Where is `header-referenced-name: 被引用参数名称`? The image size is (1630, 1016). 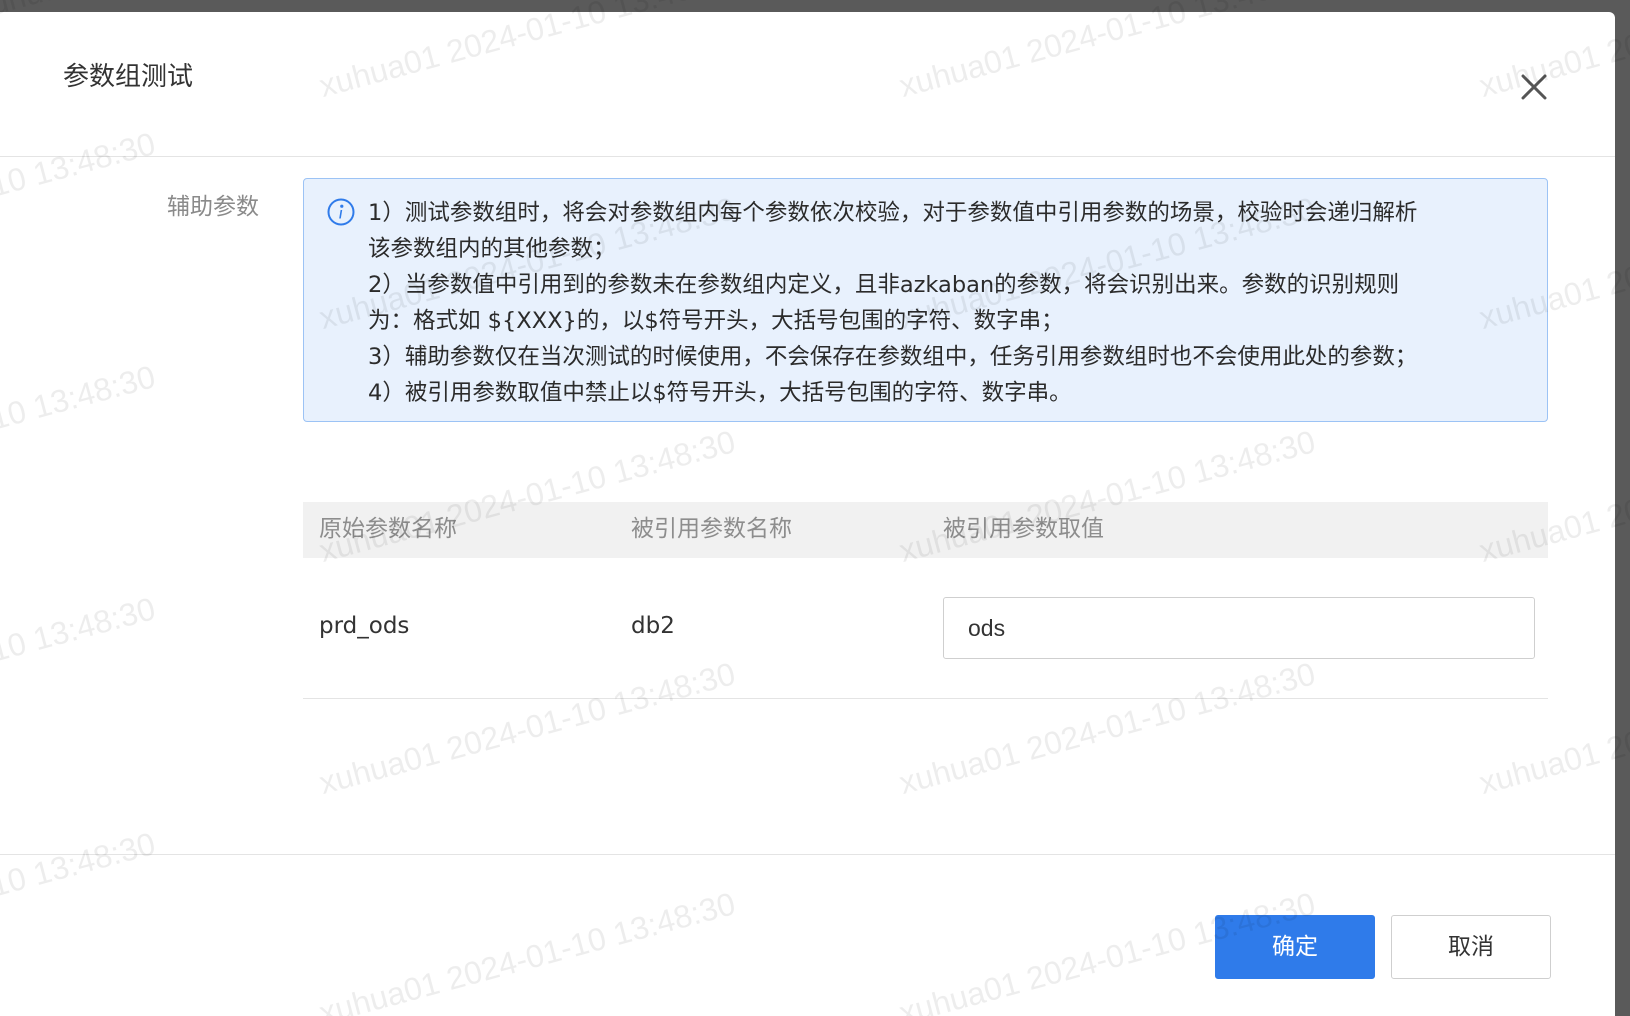
header-referenced-name: 被引用参数名称 is located at coordinates (711, 529).